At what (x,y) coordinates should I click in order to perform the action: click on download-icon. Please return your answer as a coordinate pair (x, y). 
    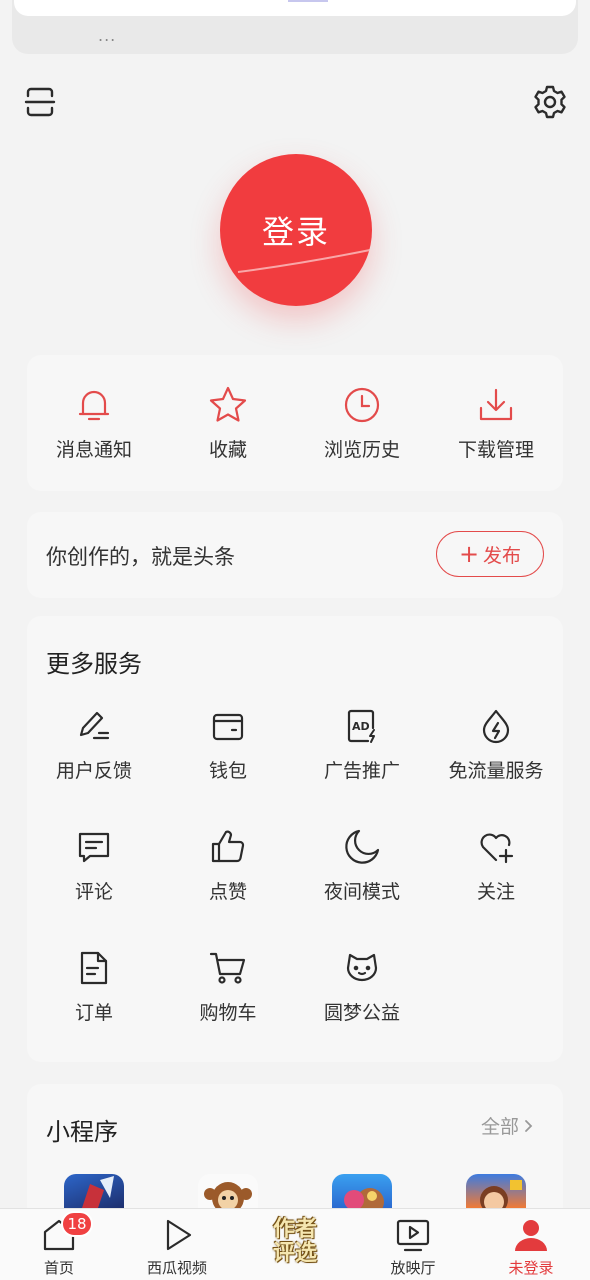
    Looking at the image, I should click on (496, 405).